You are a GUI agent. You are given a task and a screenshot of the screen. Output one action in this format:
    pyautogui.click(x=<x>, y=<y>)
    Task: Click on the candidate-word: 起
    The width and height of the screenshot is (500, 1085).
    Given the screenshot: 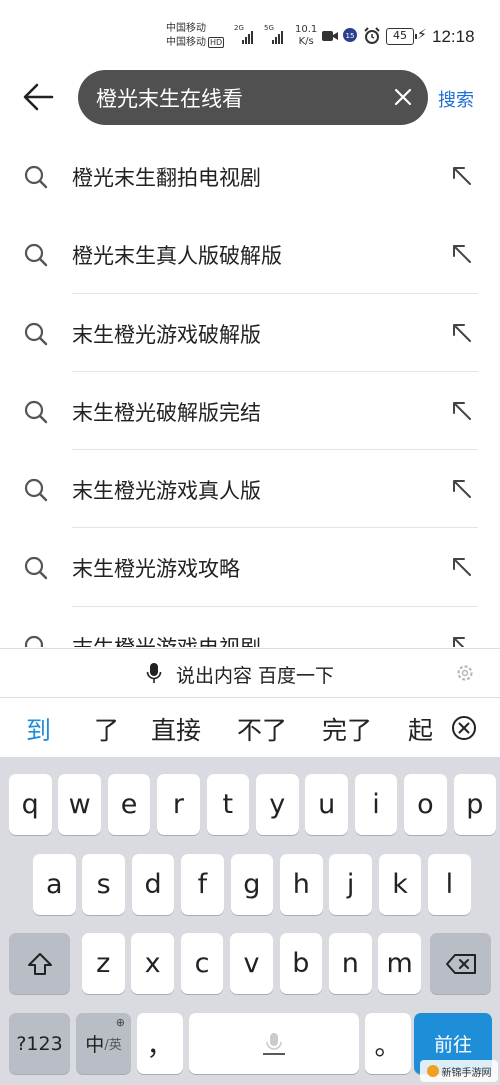 What is the action you would take?
    pyautogui.click(x=421, y=729)
    